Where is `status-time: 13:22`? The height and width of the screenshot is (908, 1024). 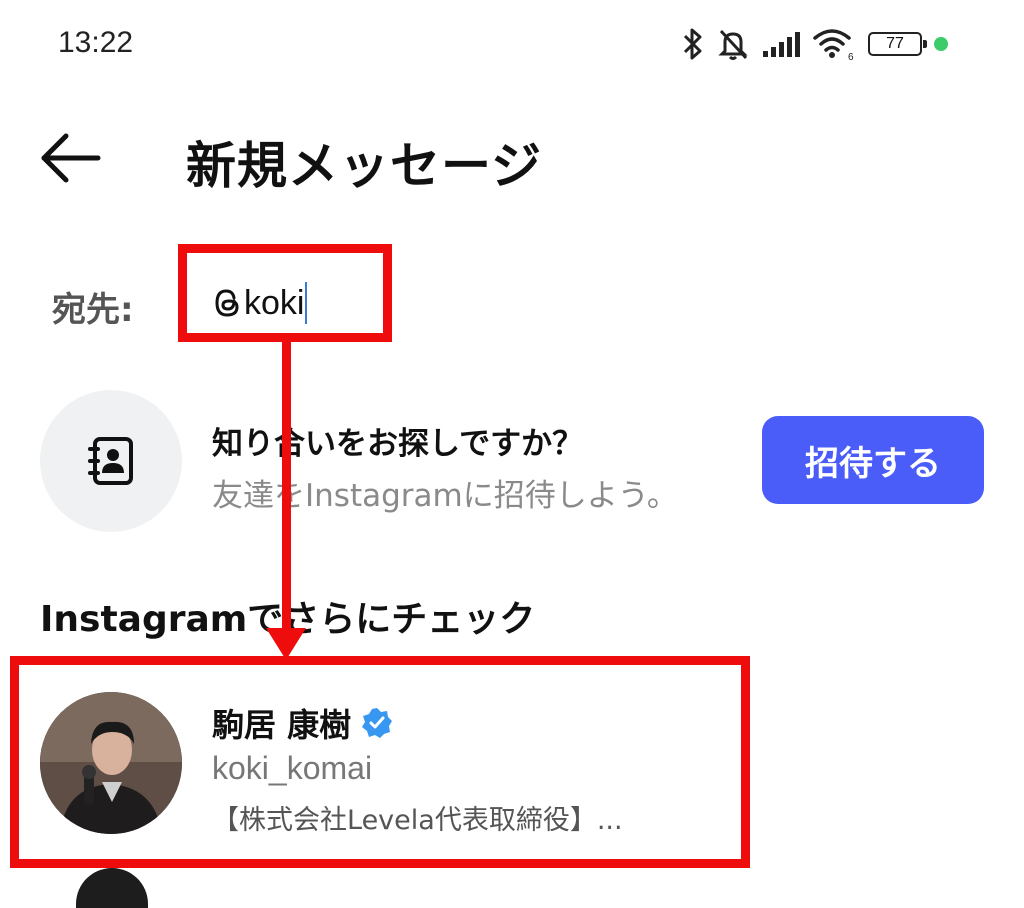
status-time: 13:22 is located at coordinates (96, 42).